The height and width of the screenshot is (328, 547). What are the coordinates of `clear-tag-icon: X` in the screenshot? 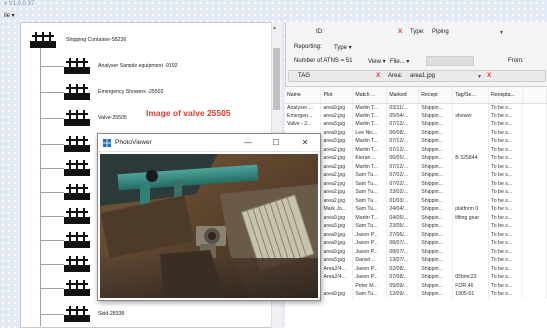 It's located at (378, 75).